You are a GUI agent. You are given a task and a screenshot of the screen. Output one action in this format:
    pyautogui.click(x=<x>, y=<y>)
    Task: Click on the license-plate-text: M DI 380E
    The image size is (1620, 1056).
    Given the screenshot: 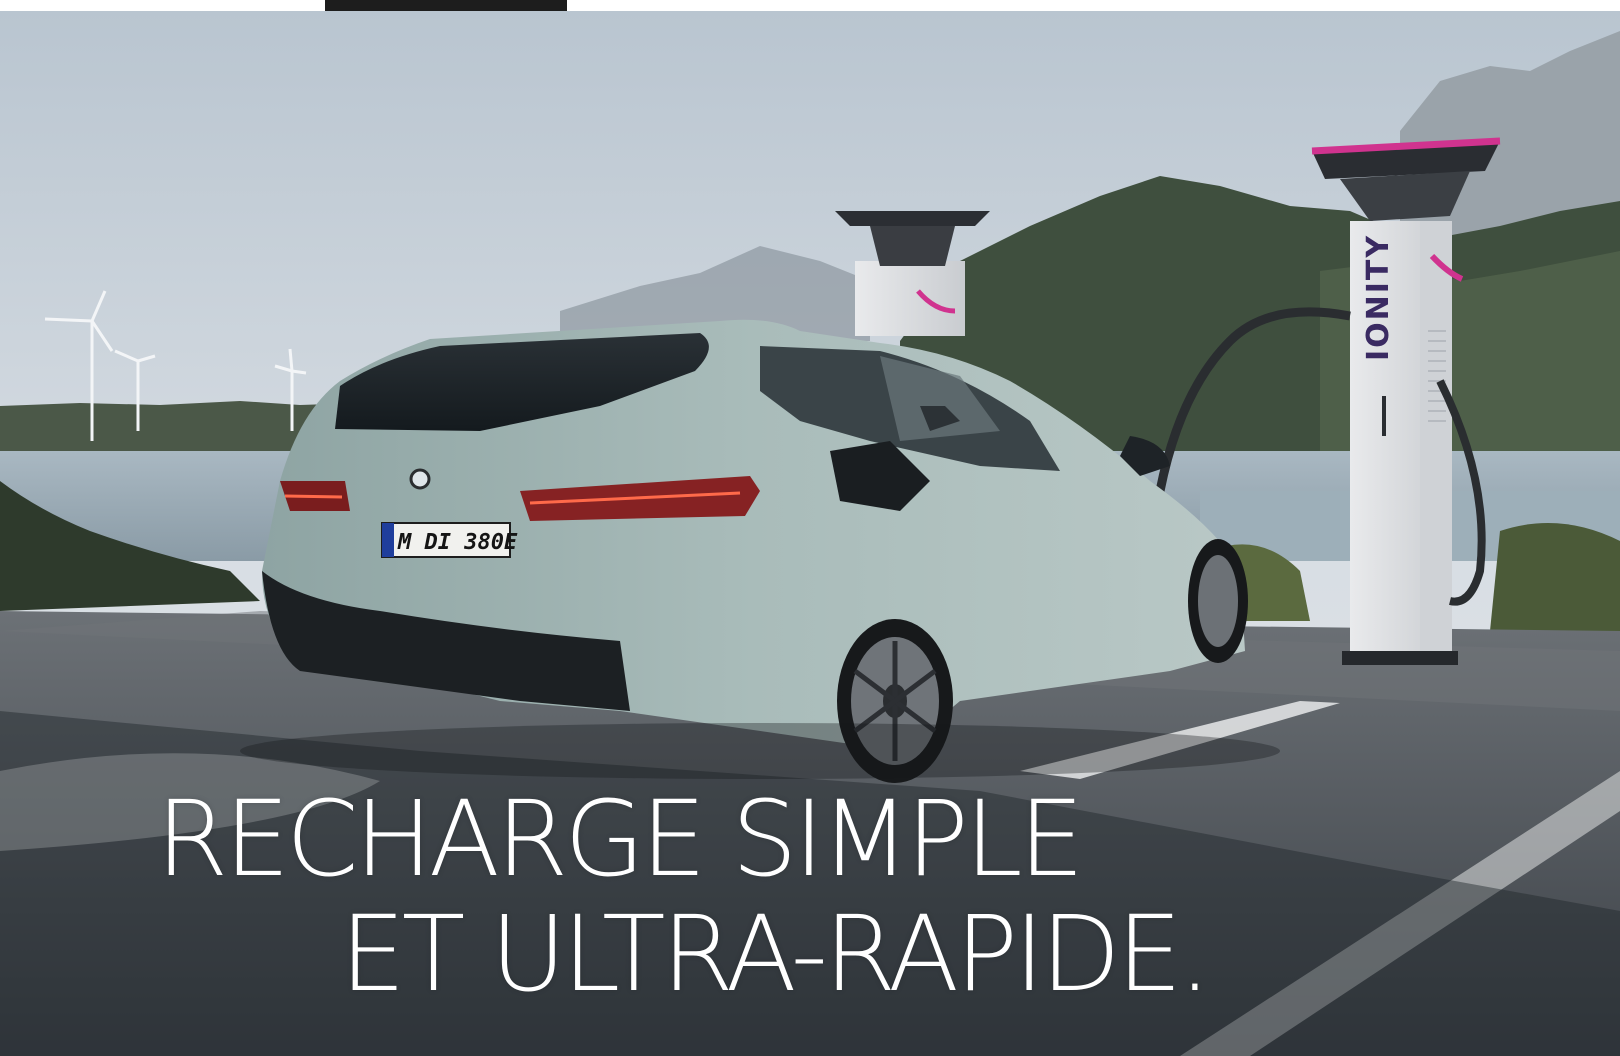 What is the action you would take?
    pyautogui.click(x=457, y=542)
    